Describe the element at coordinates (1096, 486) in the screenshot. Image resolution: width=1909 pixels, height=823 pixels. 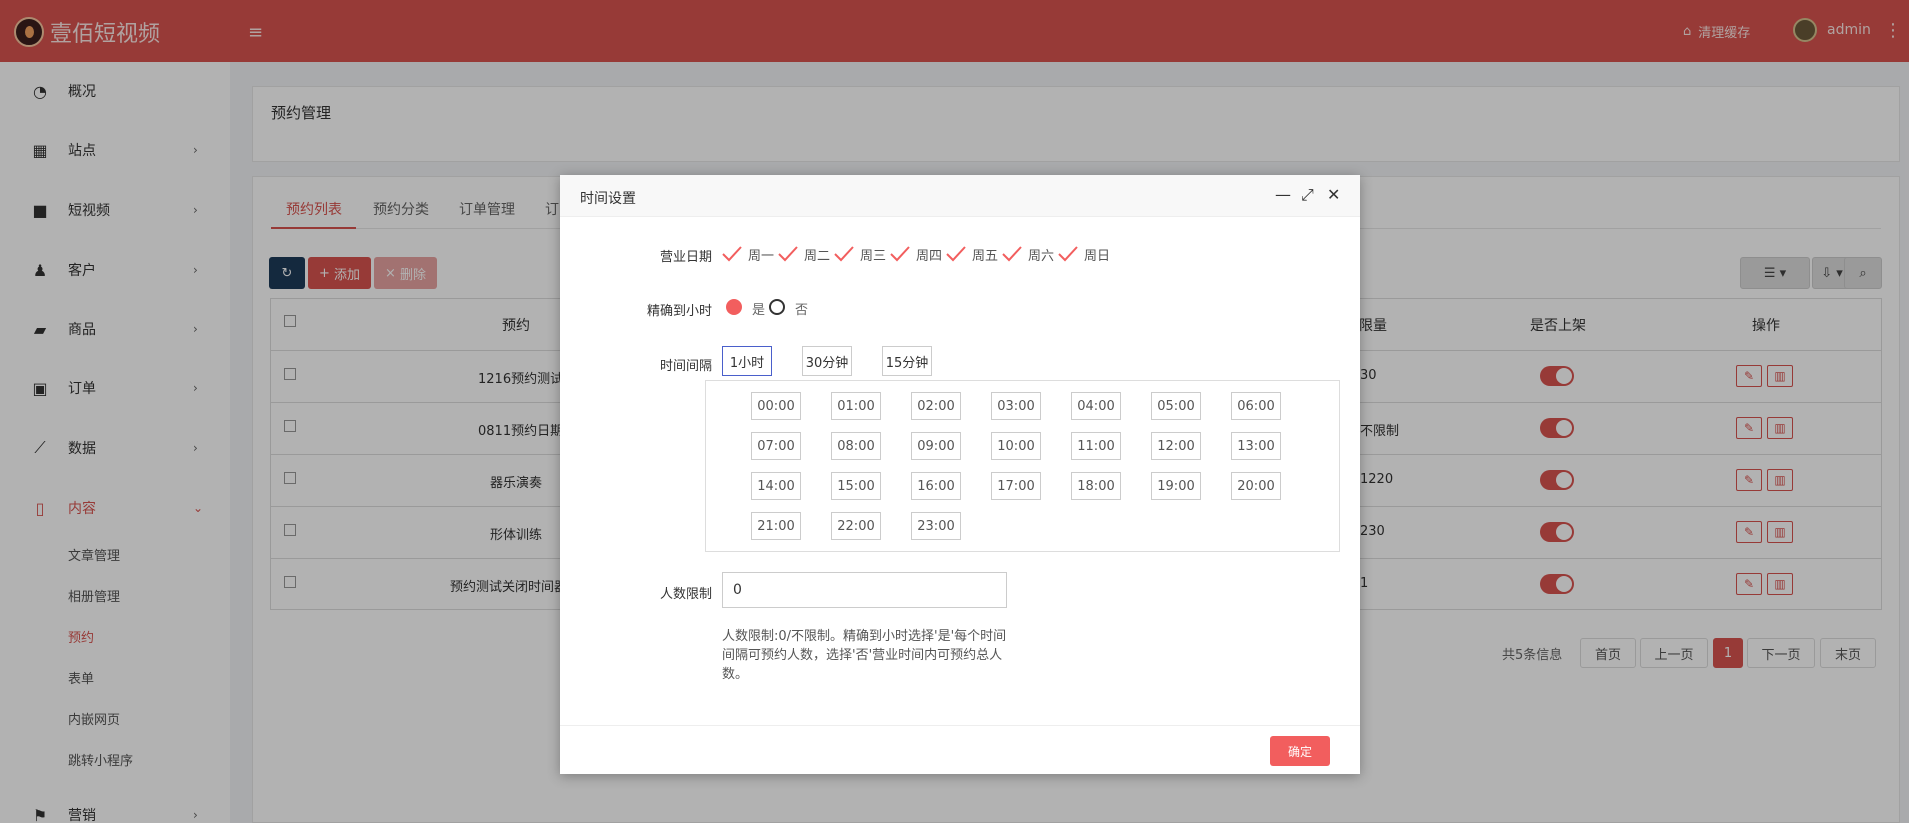
I see `time-slot: 18:00` at that location.